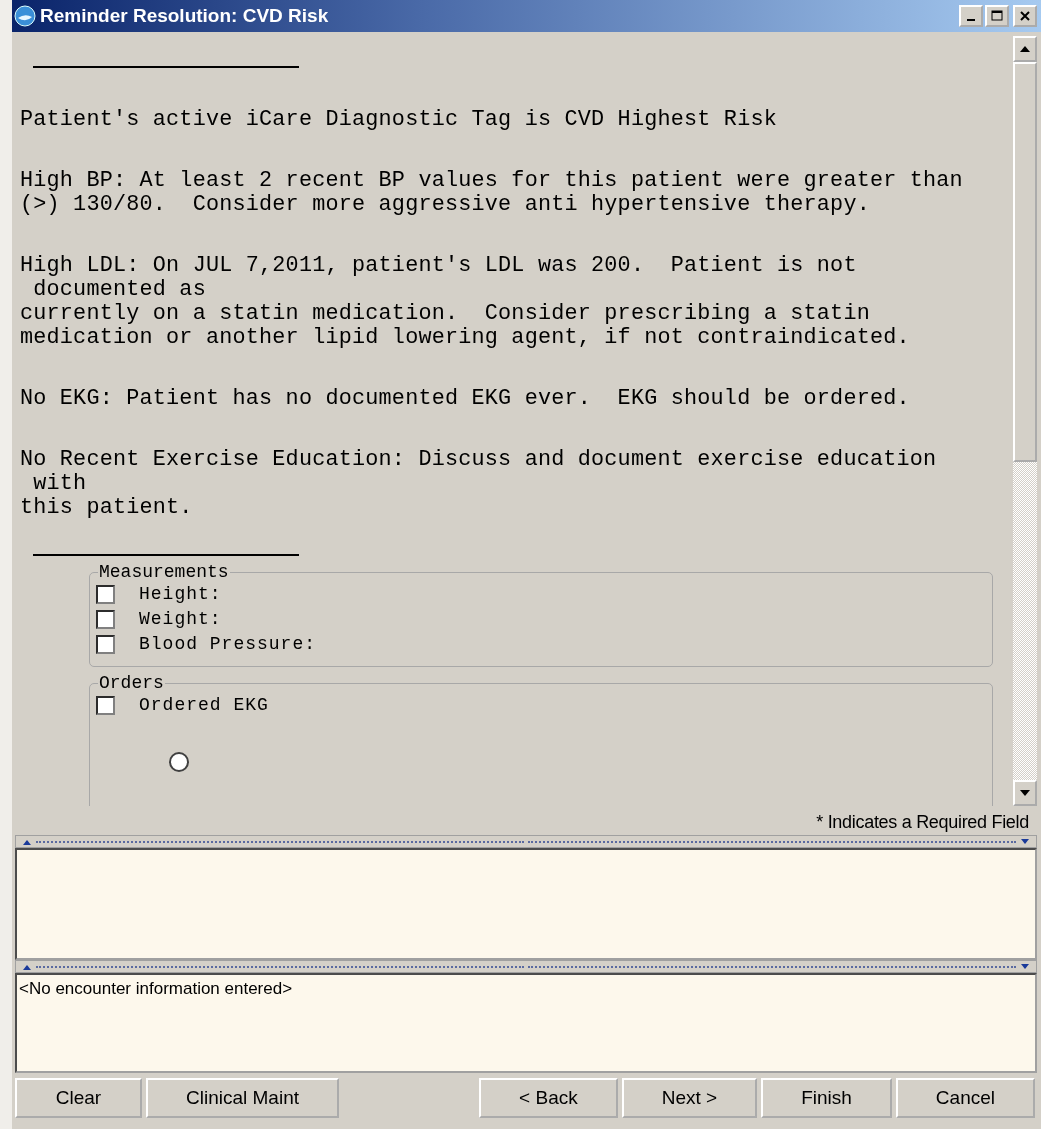 The image size is (1041, 1129). I want to click on checkbox-label: Blood Pressure:, so click(228, 644).